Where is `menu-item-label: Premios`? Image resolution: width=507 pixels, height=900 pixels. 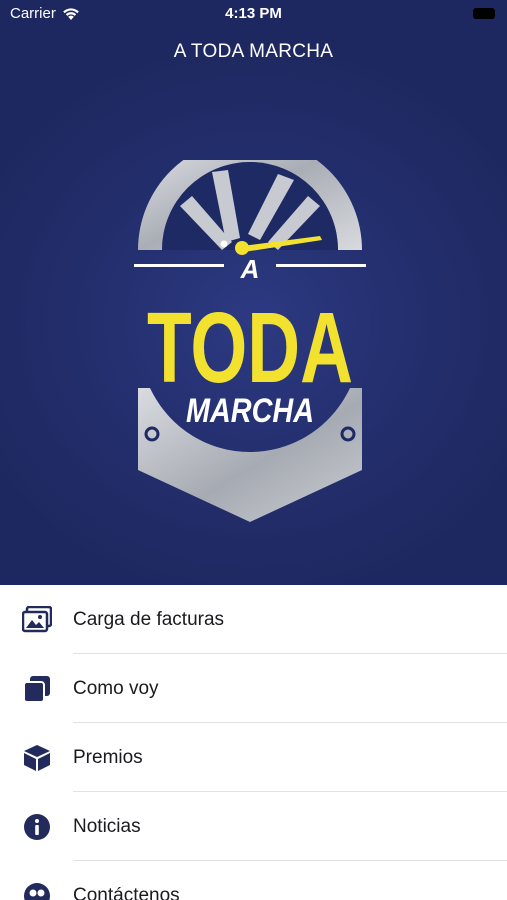
menu-item-label: Premios is located at coordinates (108, 757).